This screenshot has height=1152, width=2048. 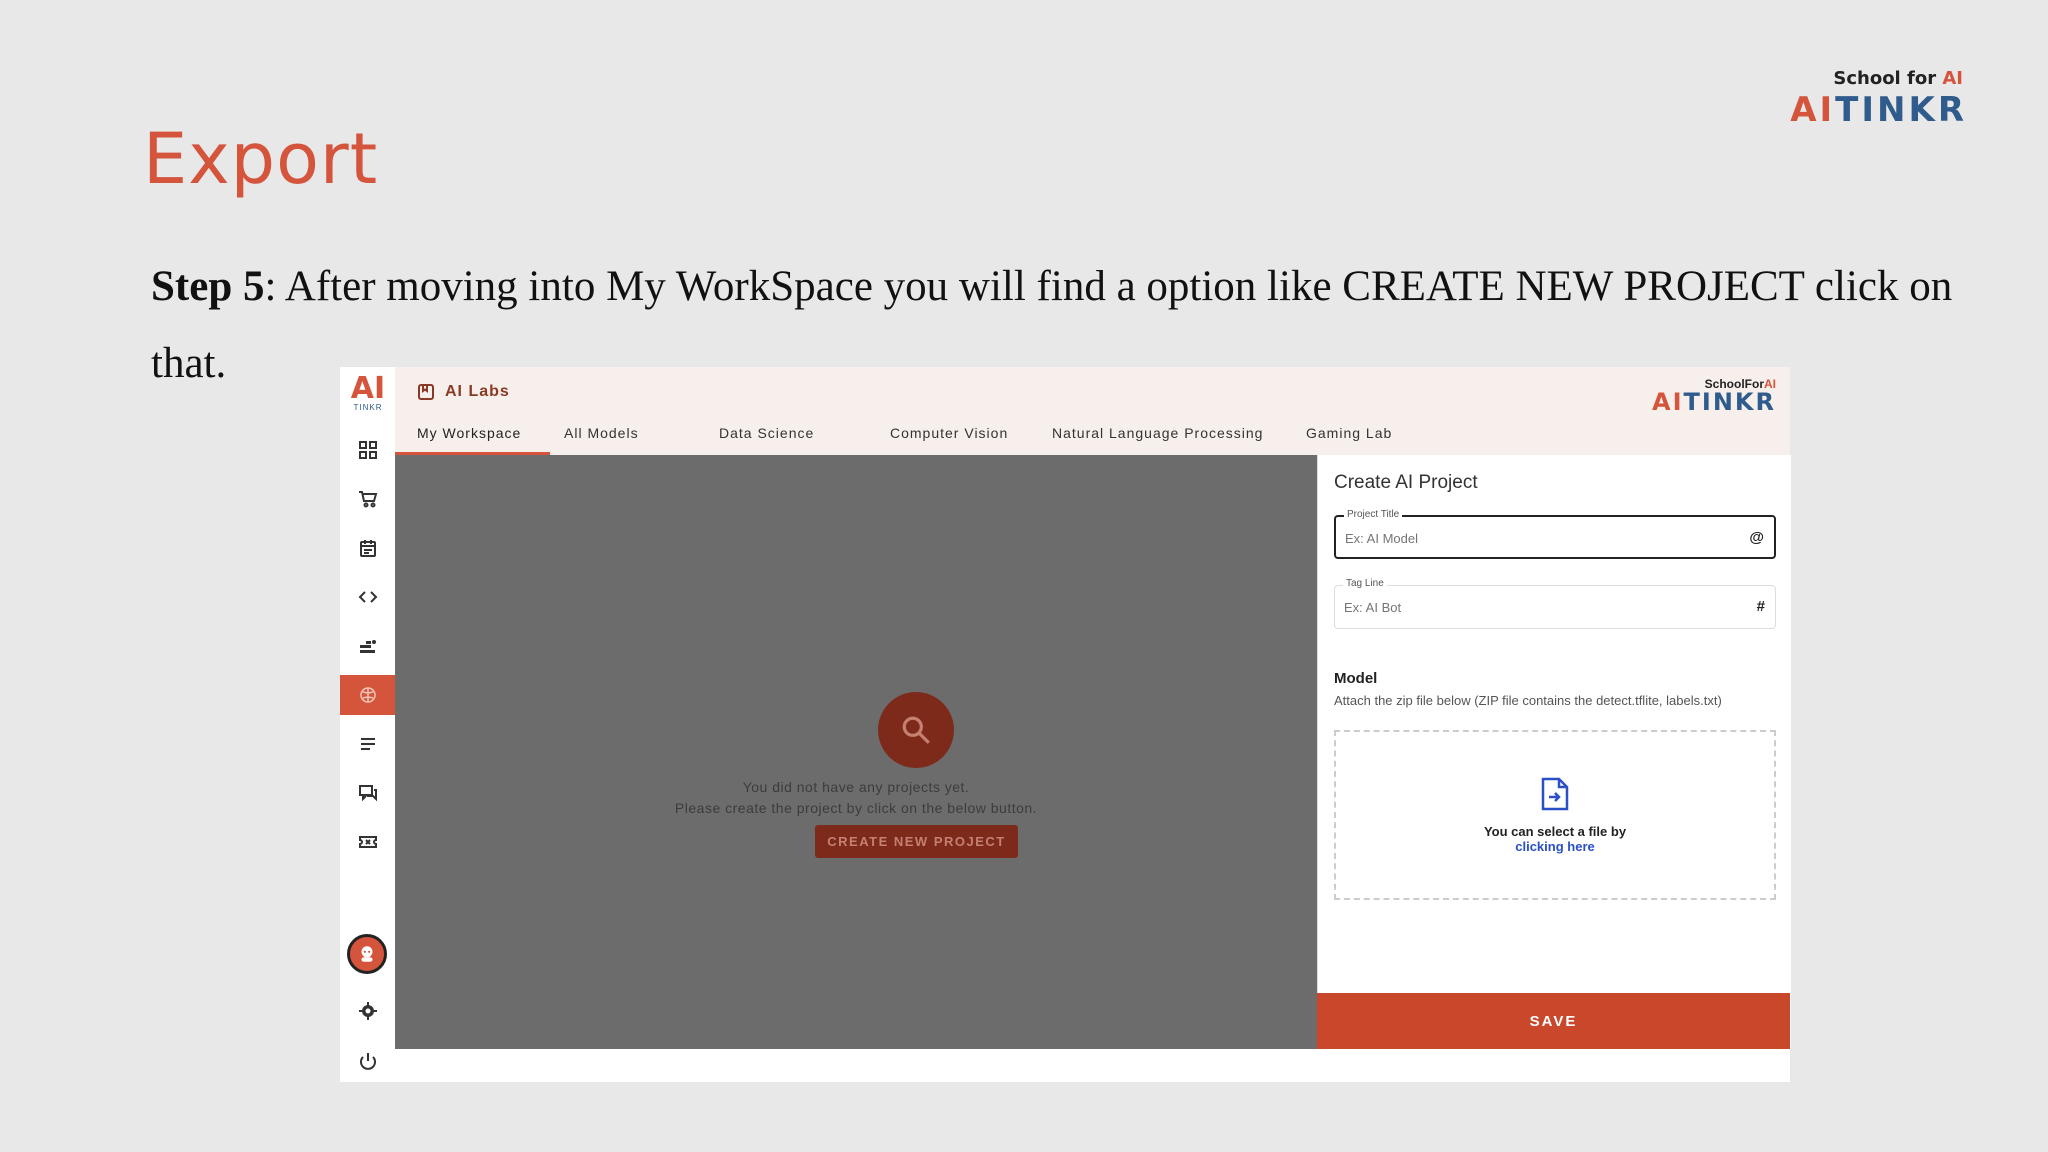 I want to click on brand-wordmark: AITINKR, so click(x=1878, y=110).